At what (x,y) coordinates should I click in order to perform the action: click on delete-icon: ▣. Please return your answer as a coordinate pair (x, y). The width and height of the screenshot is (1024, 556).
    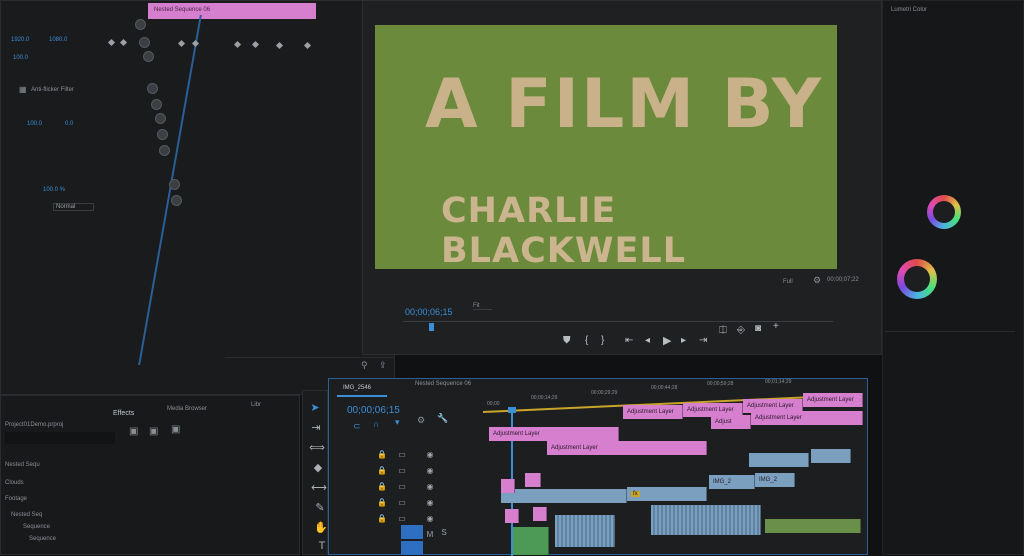
    Looking at the image, I should click on (175, 429).